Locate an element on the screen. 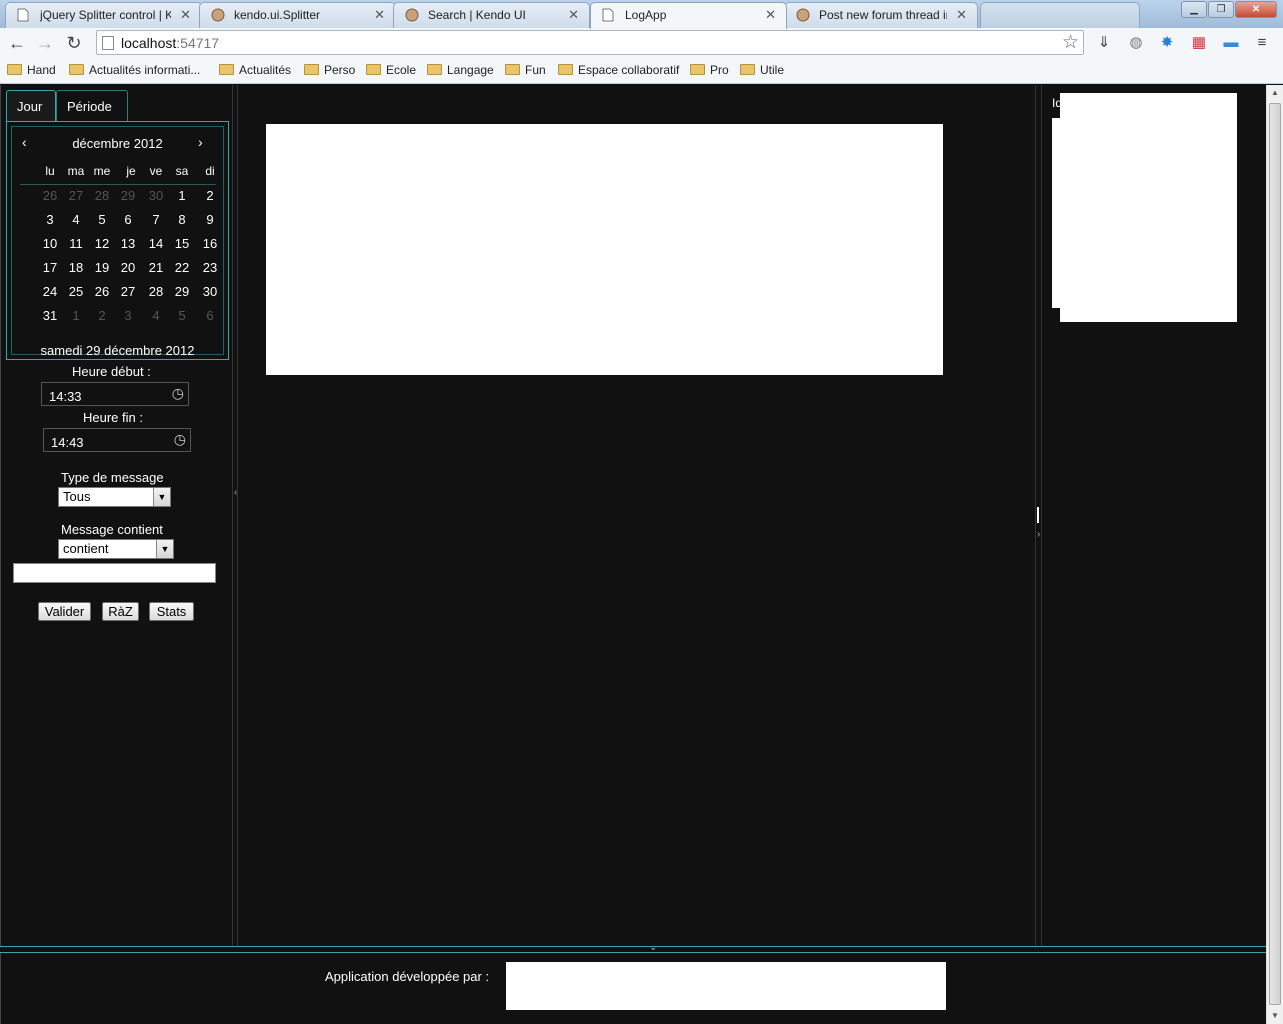 This screenshot has width=1283, height=1024. bookmark-item: Perso is located at coordinates (329, 70).